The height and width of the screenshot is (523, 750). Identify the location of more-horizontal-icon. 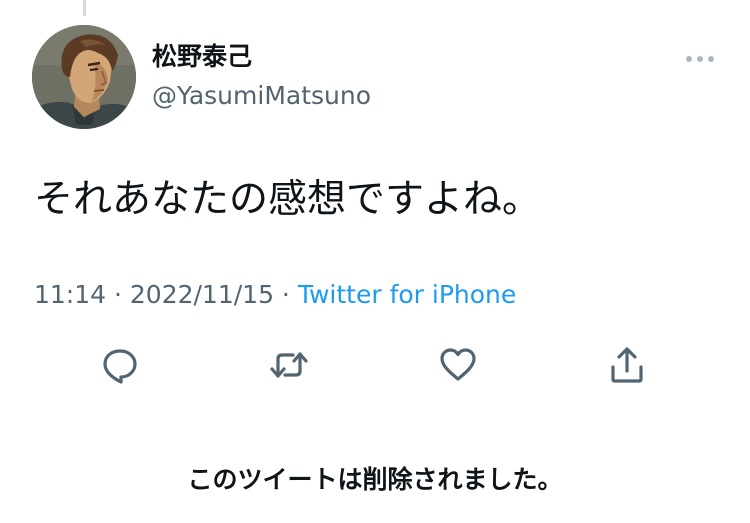
(700, 59).